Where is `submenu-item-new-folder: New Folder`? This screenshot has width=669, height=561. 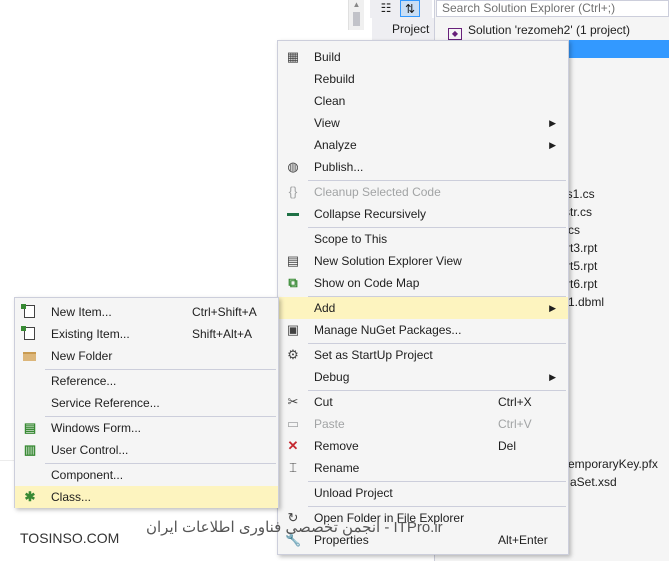
submenu-item-new-folder: New Folder is located at coordinates (146, 356).